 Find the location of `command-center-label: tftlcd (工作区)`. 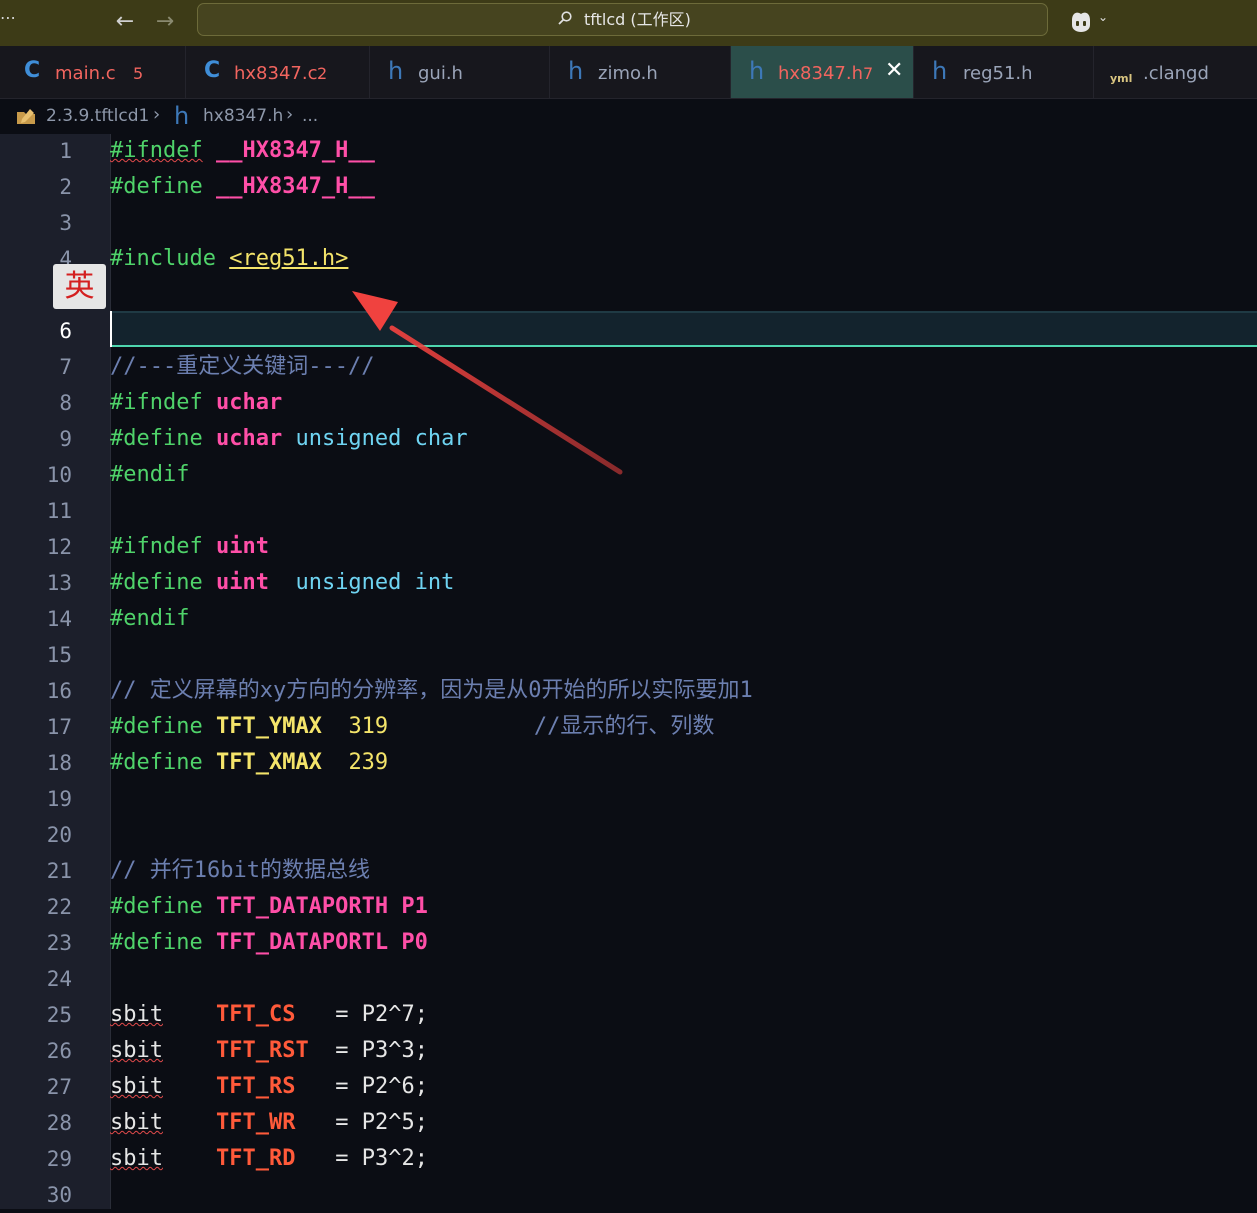

command-center-label: tftlcd (工作区) is located at coordinates (637, 19).